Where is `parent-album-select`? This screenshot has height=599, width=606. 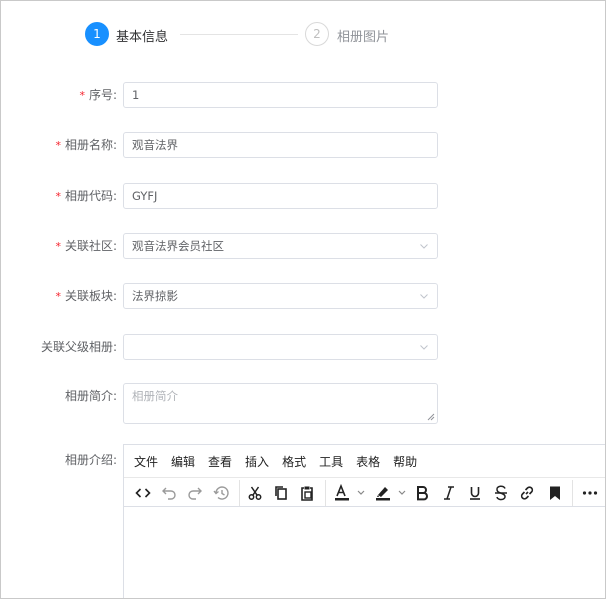
parent-album-select is located at coordinates (280, 347).